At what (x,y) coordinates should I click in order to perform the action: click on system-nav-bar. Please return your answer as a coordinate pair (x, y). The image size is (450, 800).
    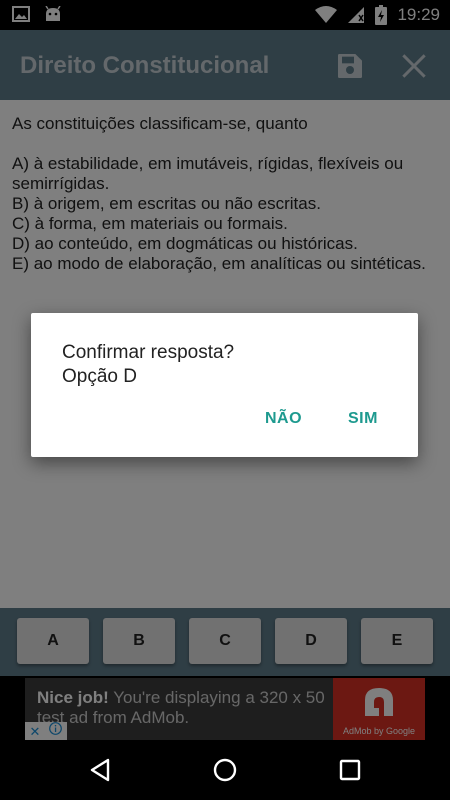
    Looking at the image, I should click on (225, 770).